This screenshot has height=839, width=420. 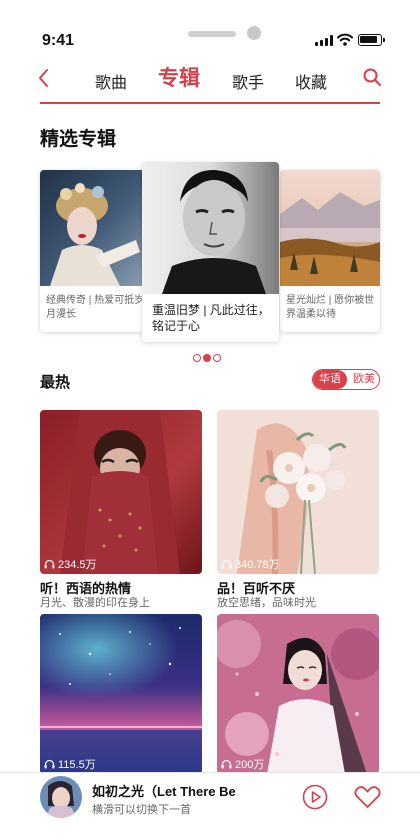 What do you see at coordinates (95, 228) in the screenshot?
I see `album-cover-opera` at bounding box center [95, 228].